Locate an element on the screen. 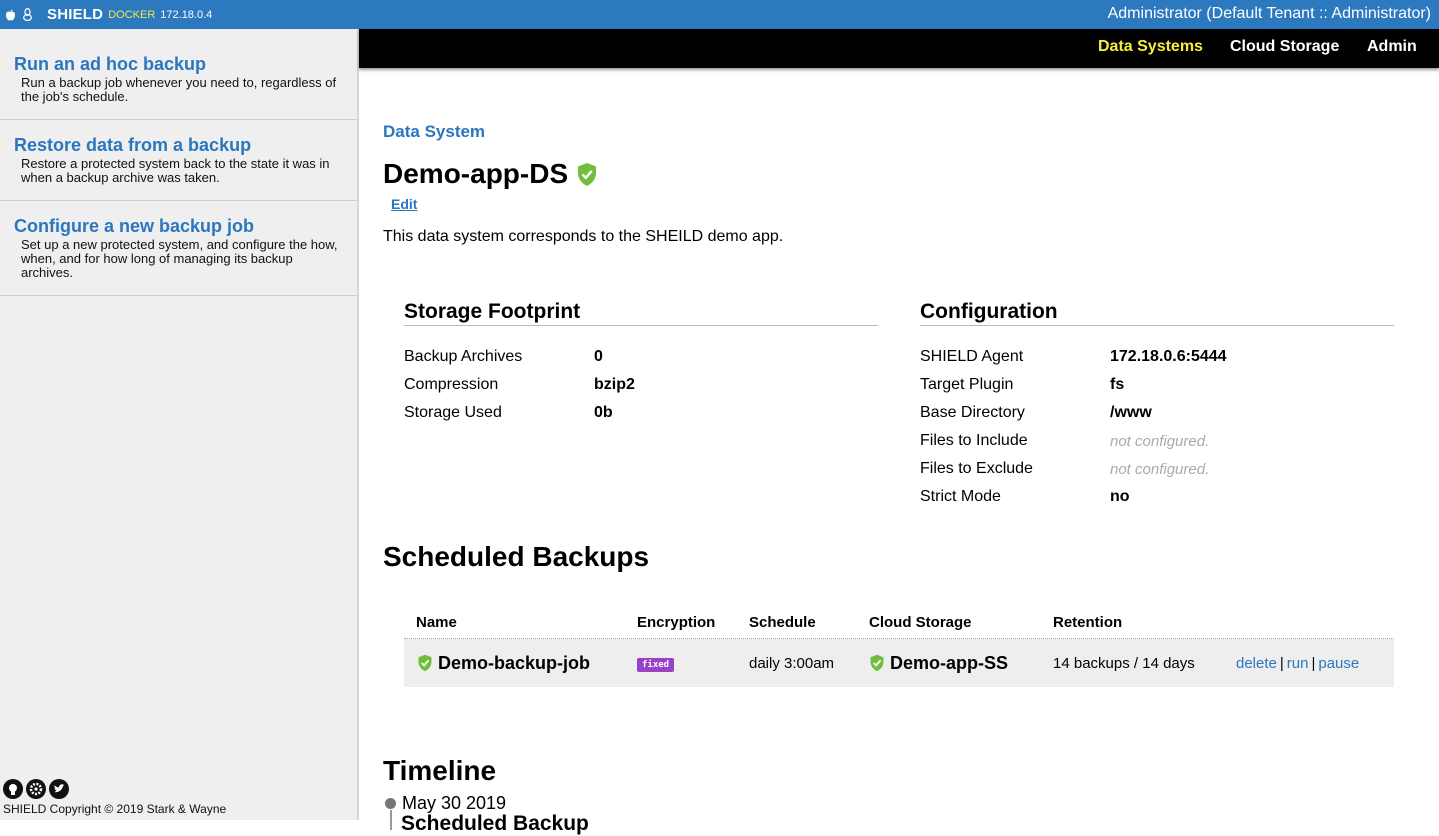 The height and width of the screenshot is (836, 1439). timeline-line is located at coordinates (391, 820).